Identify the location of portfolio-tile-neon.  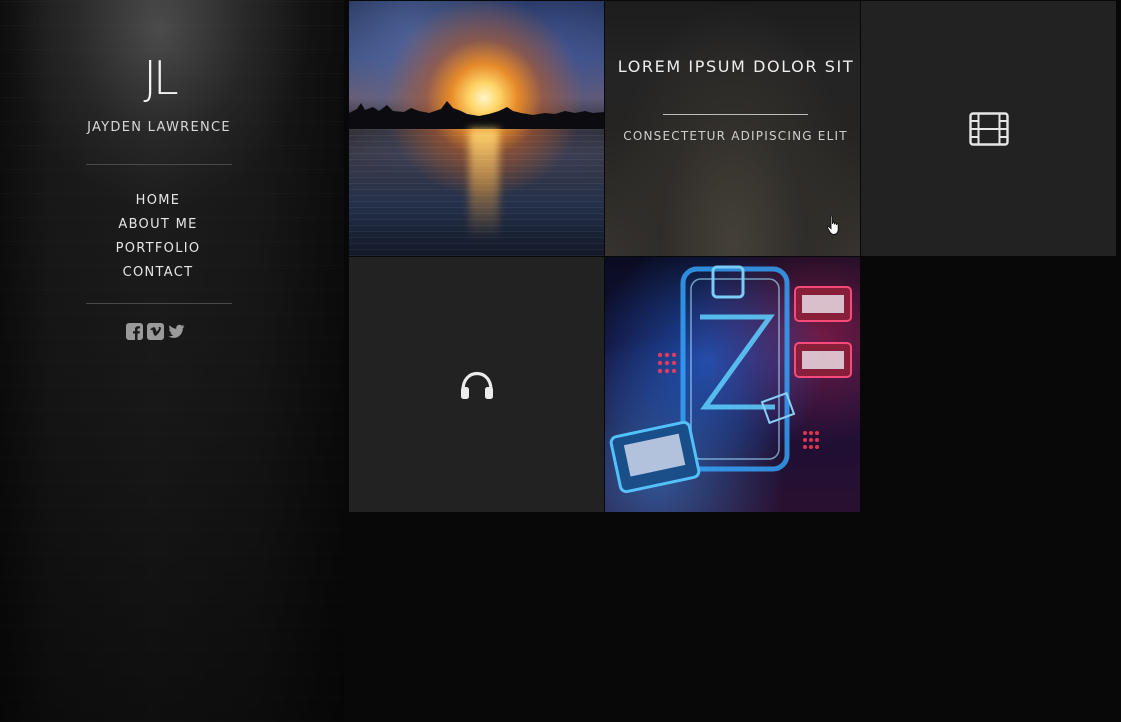
(732, 384).